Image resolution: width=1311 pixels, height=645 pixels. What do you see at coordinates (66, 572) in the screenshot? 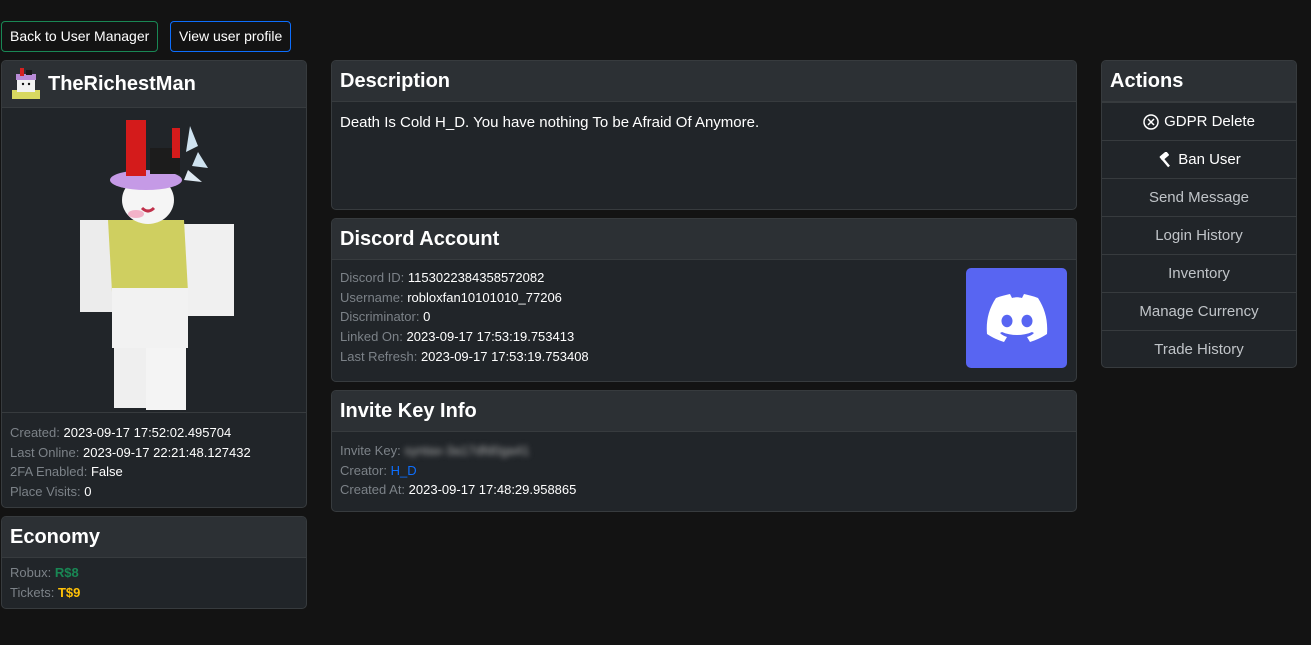
I see `robux-value: R$8` at bounding box center [66, 572].